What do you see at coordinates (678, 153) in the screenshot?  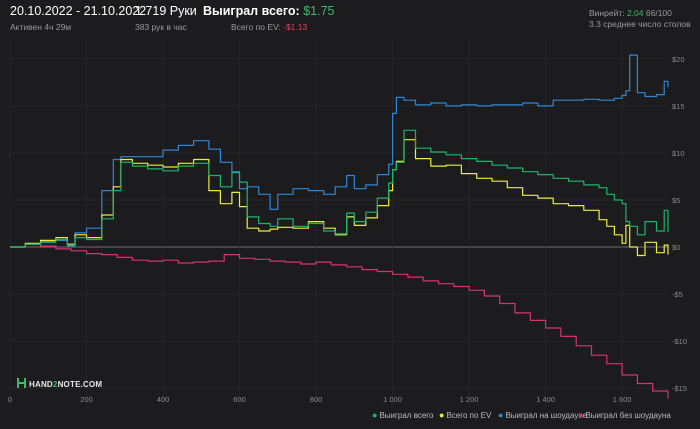 I see `y-tick-label: $10` at bounding box center [678, 153].